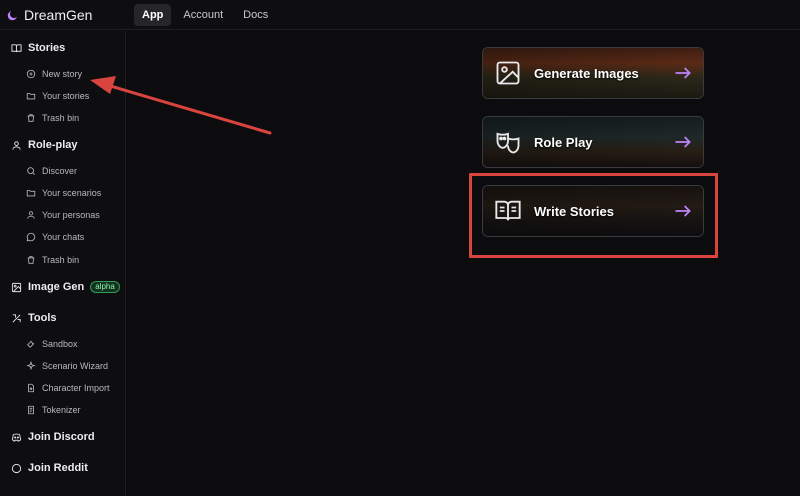  Describe the element at coordinates (593, 215) in the screenshot. I see `annotation-highlight-box` at that location.